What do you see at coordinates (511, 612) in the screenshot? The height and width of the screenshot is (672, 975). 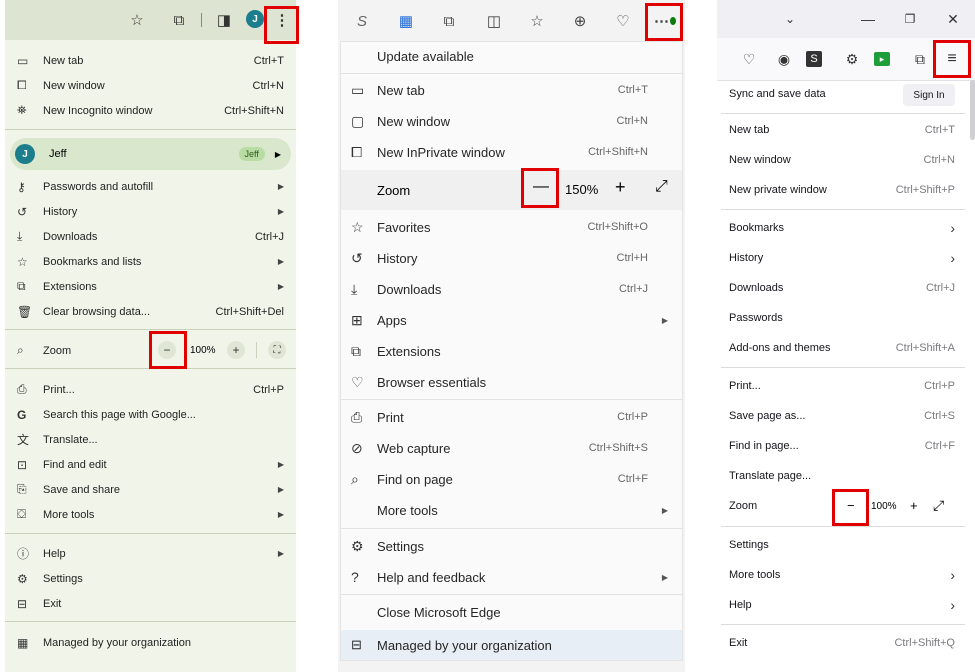 I see `menu-item-close-edge: Close Microsoft Edge` at bounding box center [511, 612].